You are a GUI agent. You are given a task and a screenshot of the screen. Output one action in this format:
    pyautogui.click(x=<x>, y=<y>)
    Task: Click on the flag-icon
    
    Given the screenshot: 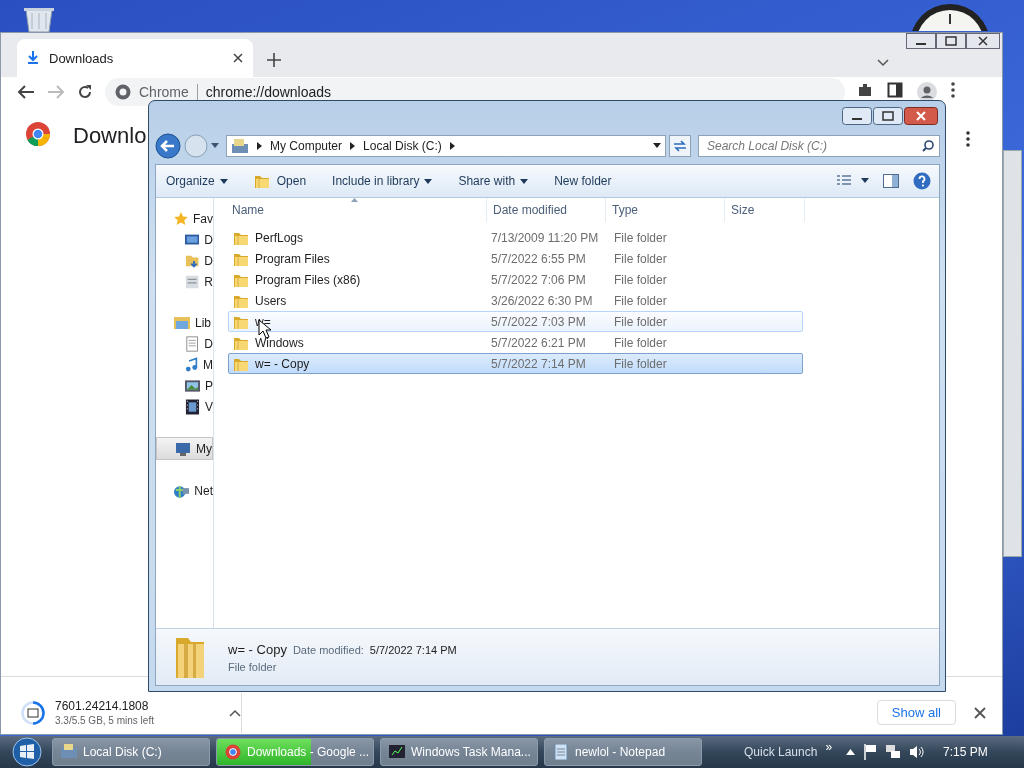 What is the action you would take?
    pyautogui.click(x=870, y=752)
    